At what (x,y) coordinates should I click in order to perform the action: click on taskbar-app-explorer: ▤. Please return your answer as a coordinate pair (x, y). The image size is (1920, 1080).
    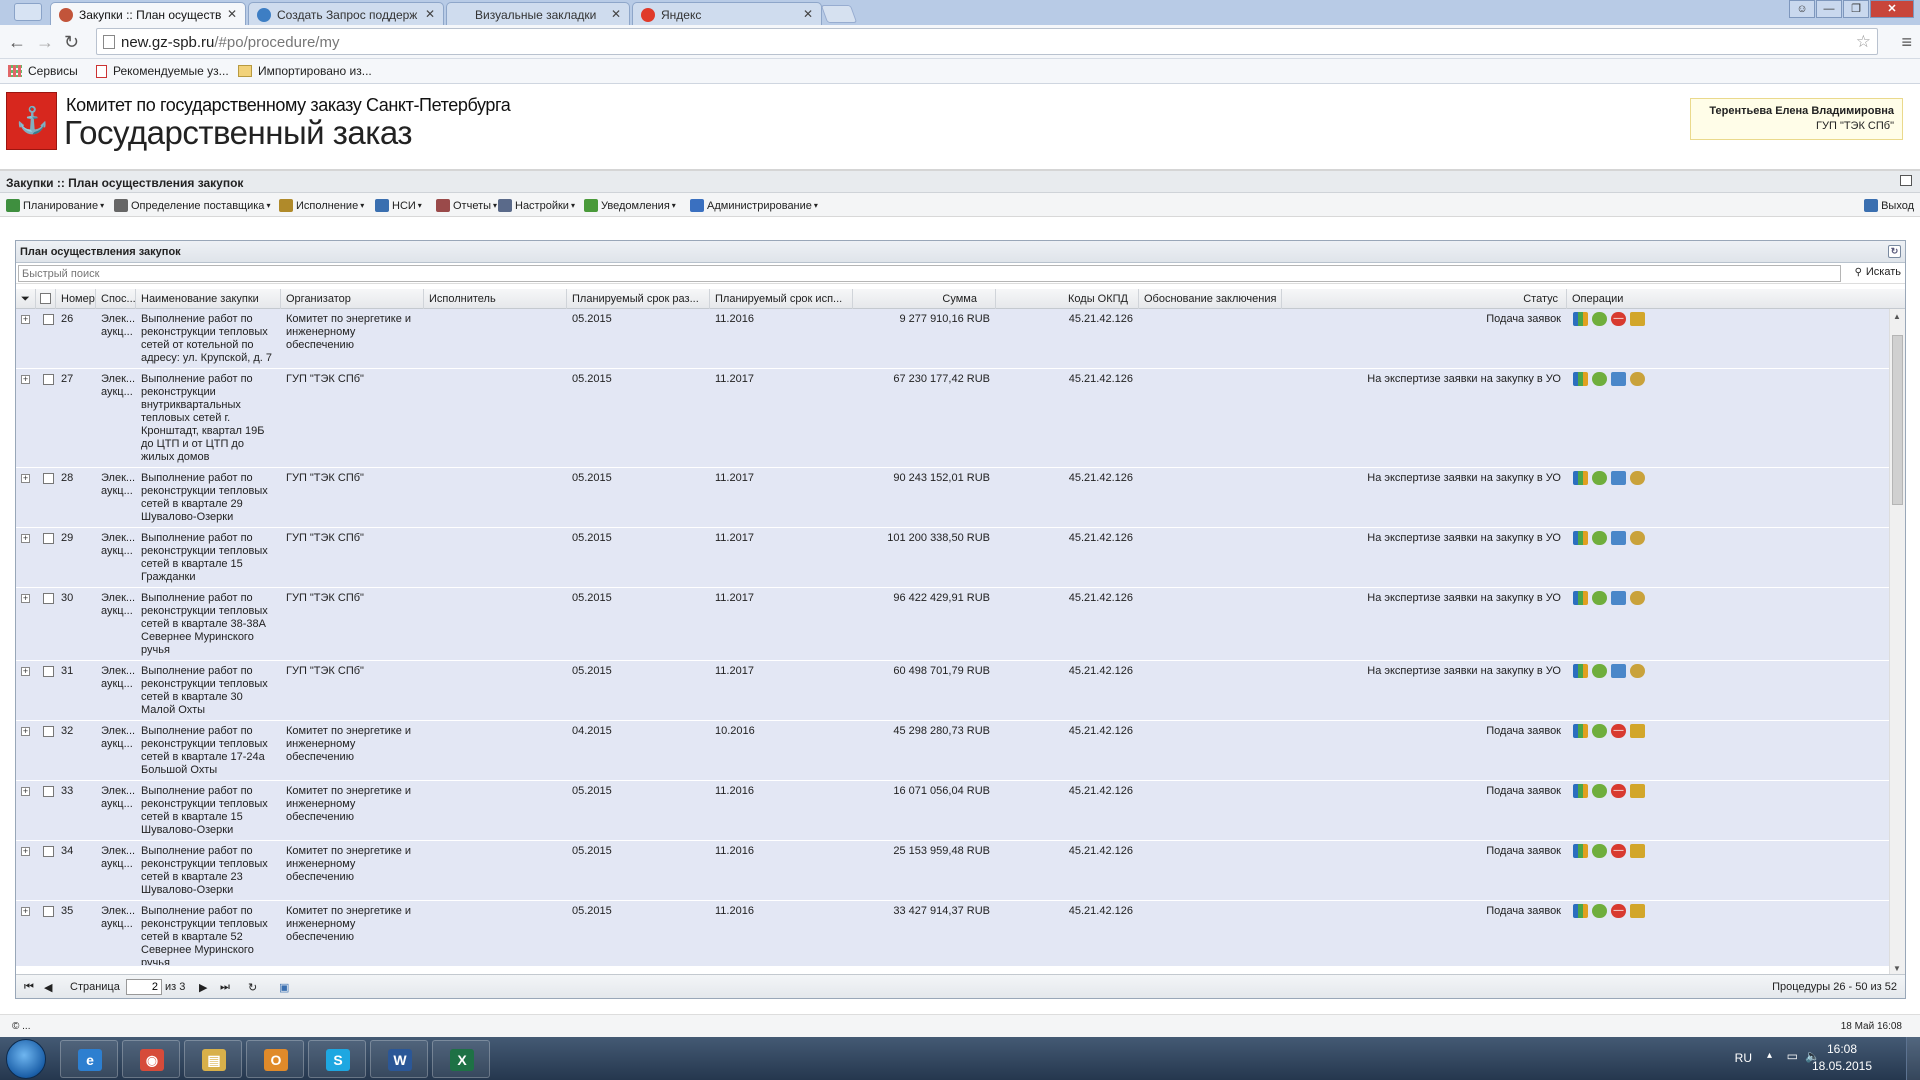
    Looking at the image, I should click on (213, 1059).